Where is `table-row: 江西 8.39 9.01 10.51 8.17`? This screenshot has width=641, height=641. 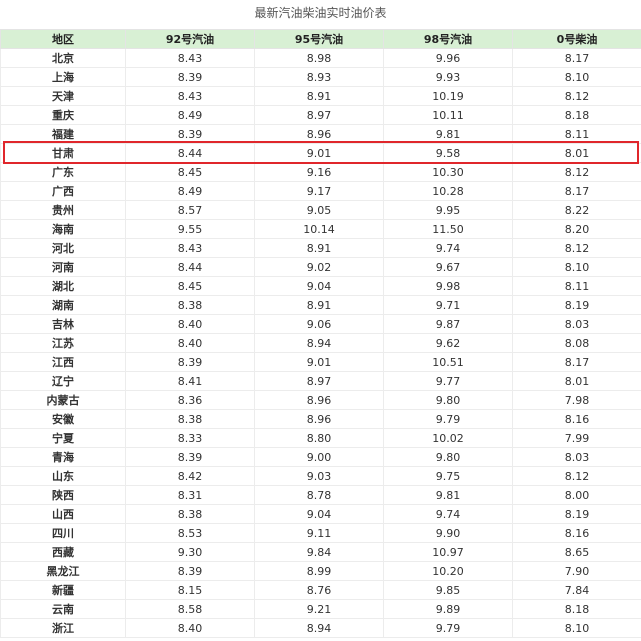 table-row: 江西 8.39 9.01 10.51 8.17 is located at coordinates (320, 362).